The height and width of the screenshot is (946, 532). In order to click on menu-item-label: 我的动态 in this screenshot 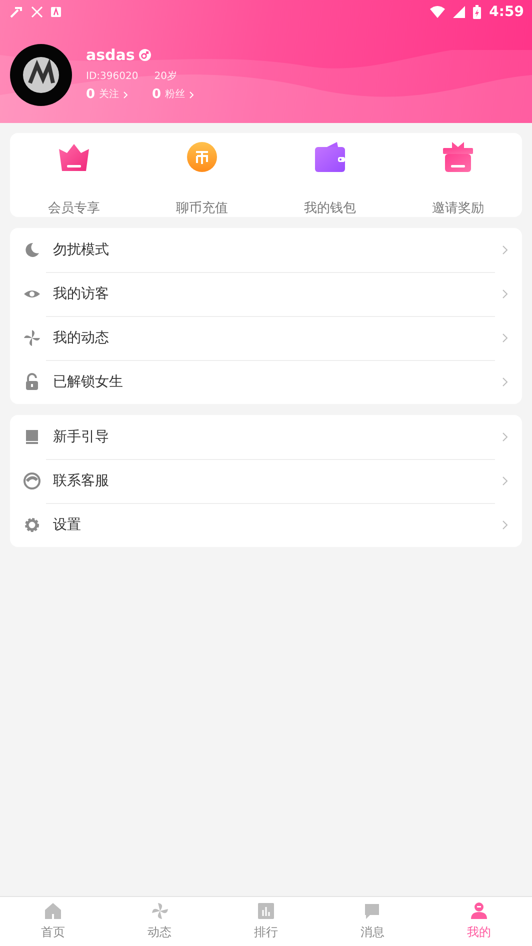, I will do `click(81, 338)`.